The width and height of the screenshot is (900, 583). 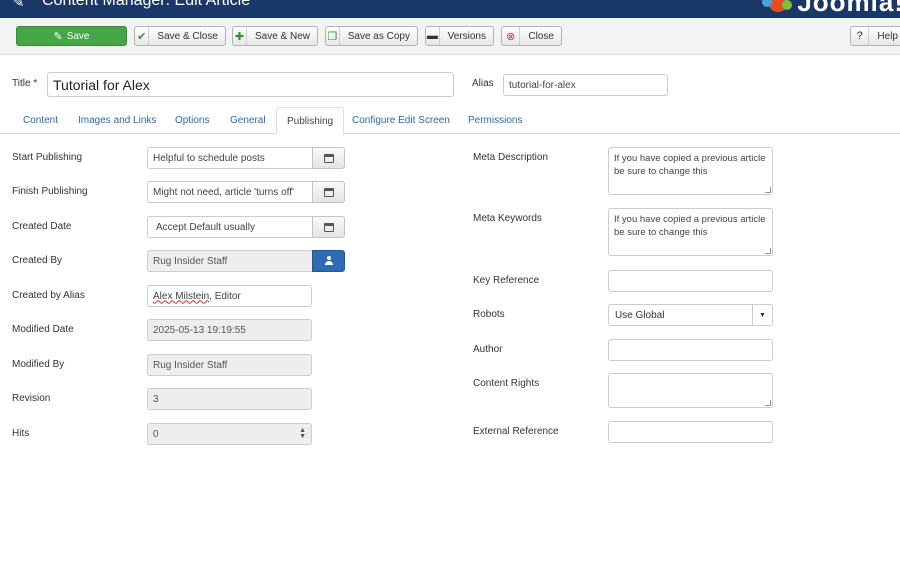 What do you see at coordinates (511, 157) in the screenshot?
I see `meta-description-label: Meta Description` at bounding box center [511, 157].